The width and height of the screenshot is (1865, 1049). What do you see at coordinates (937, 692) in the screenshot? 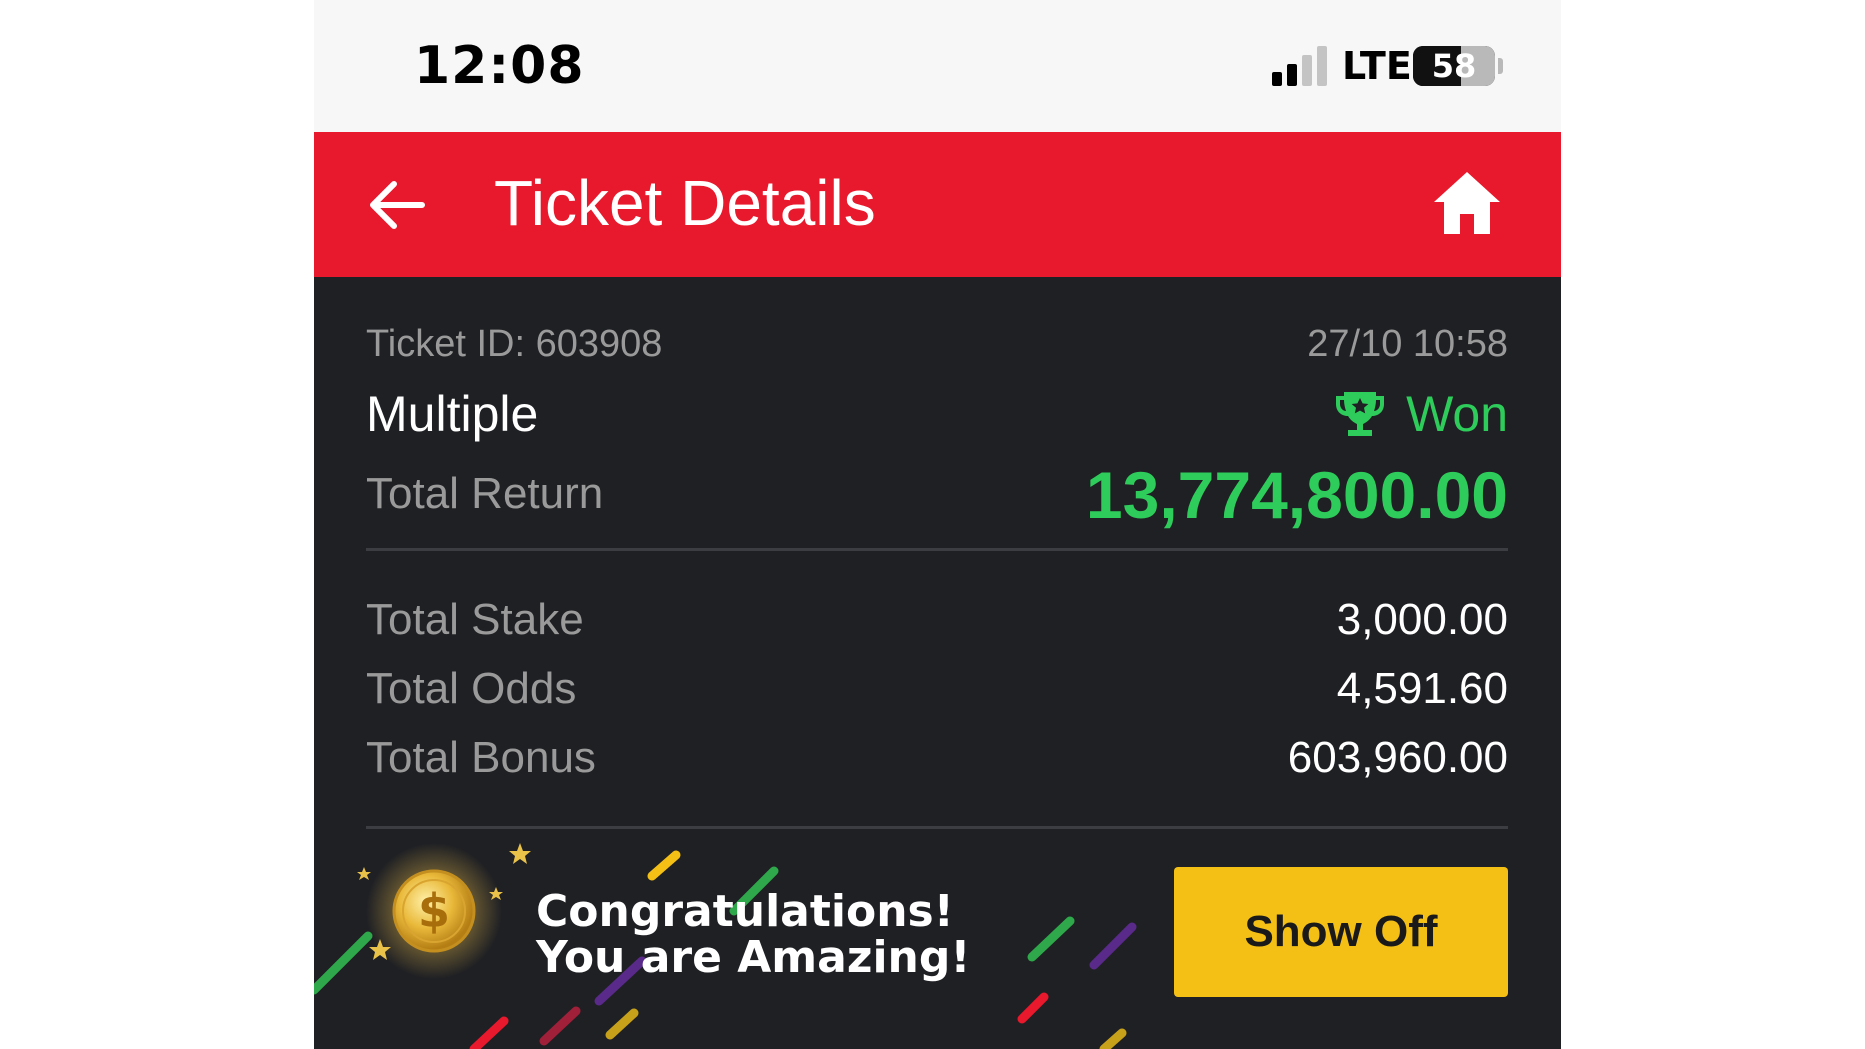
I see `total-odds-row: Total Odds 4,591.60` at bounding box center [937, 692].